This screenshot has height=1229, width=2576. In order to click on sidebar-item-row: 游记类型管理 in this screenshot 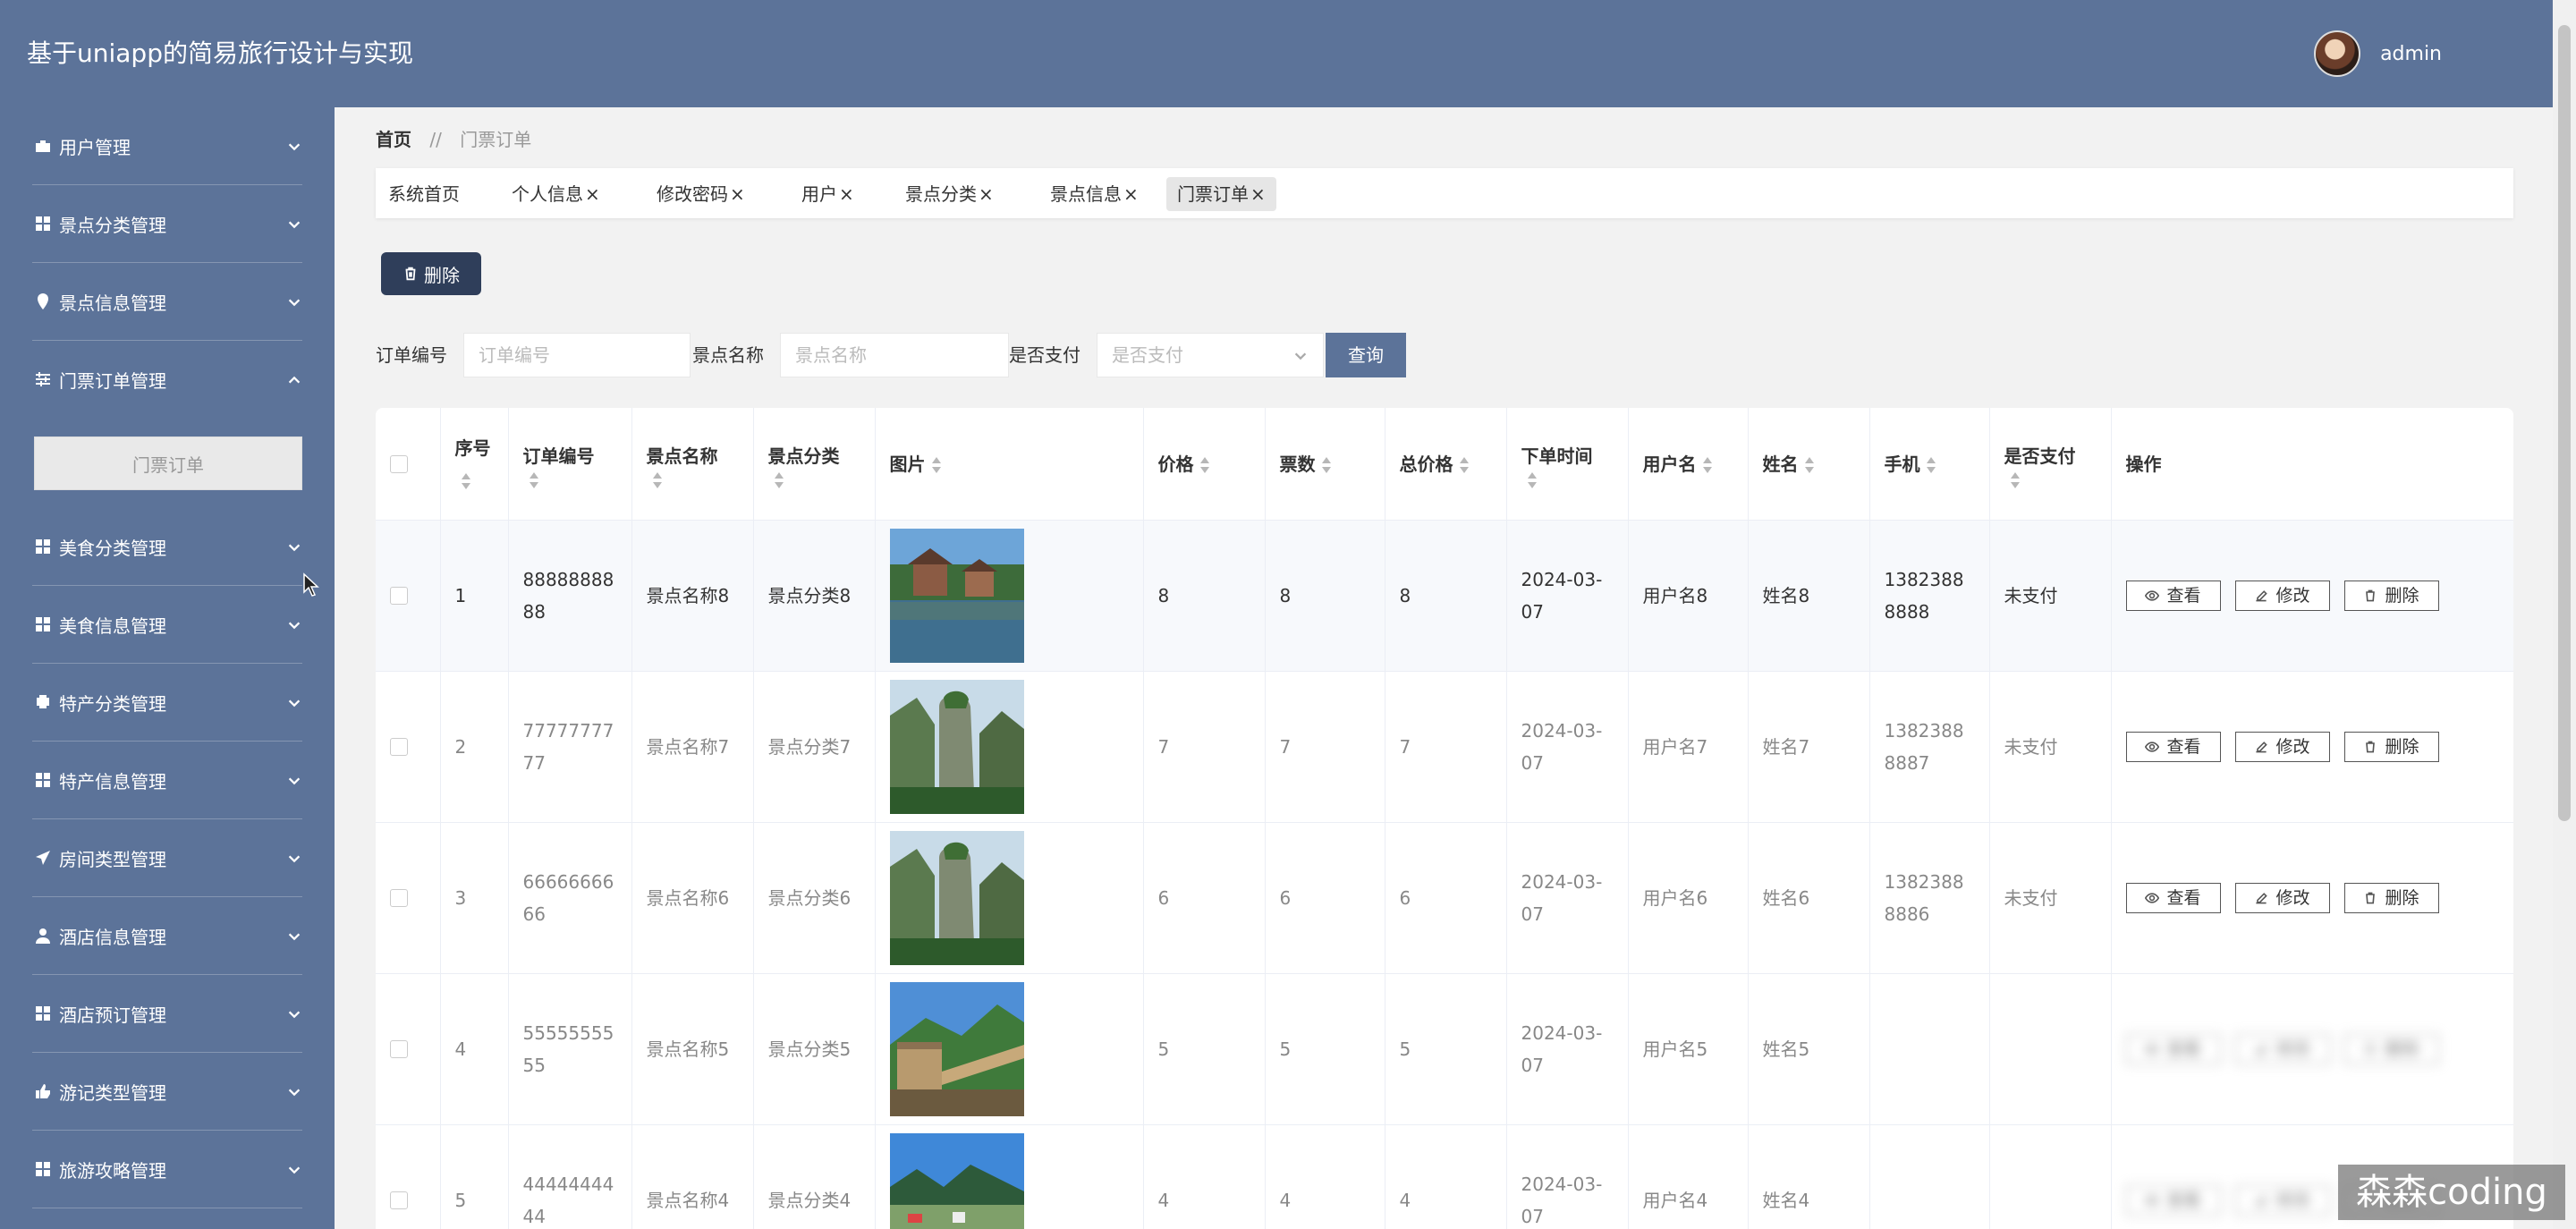, I will do `click(167, 1091)`.